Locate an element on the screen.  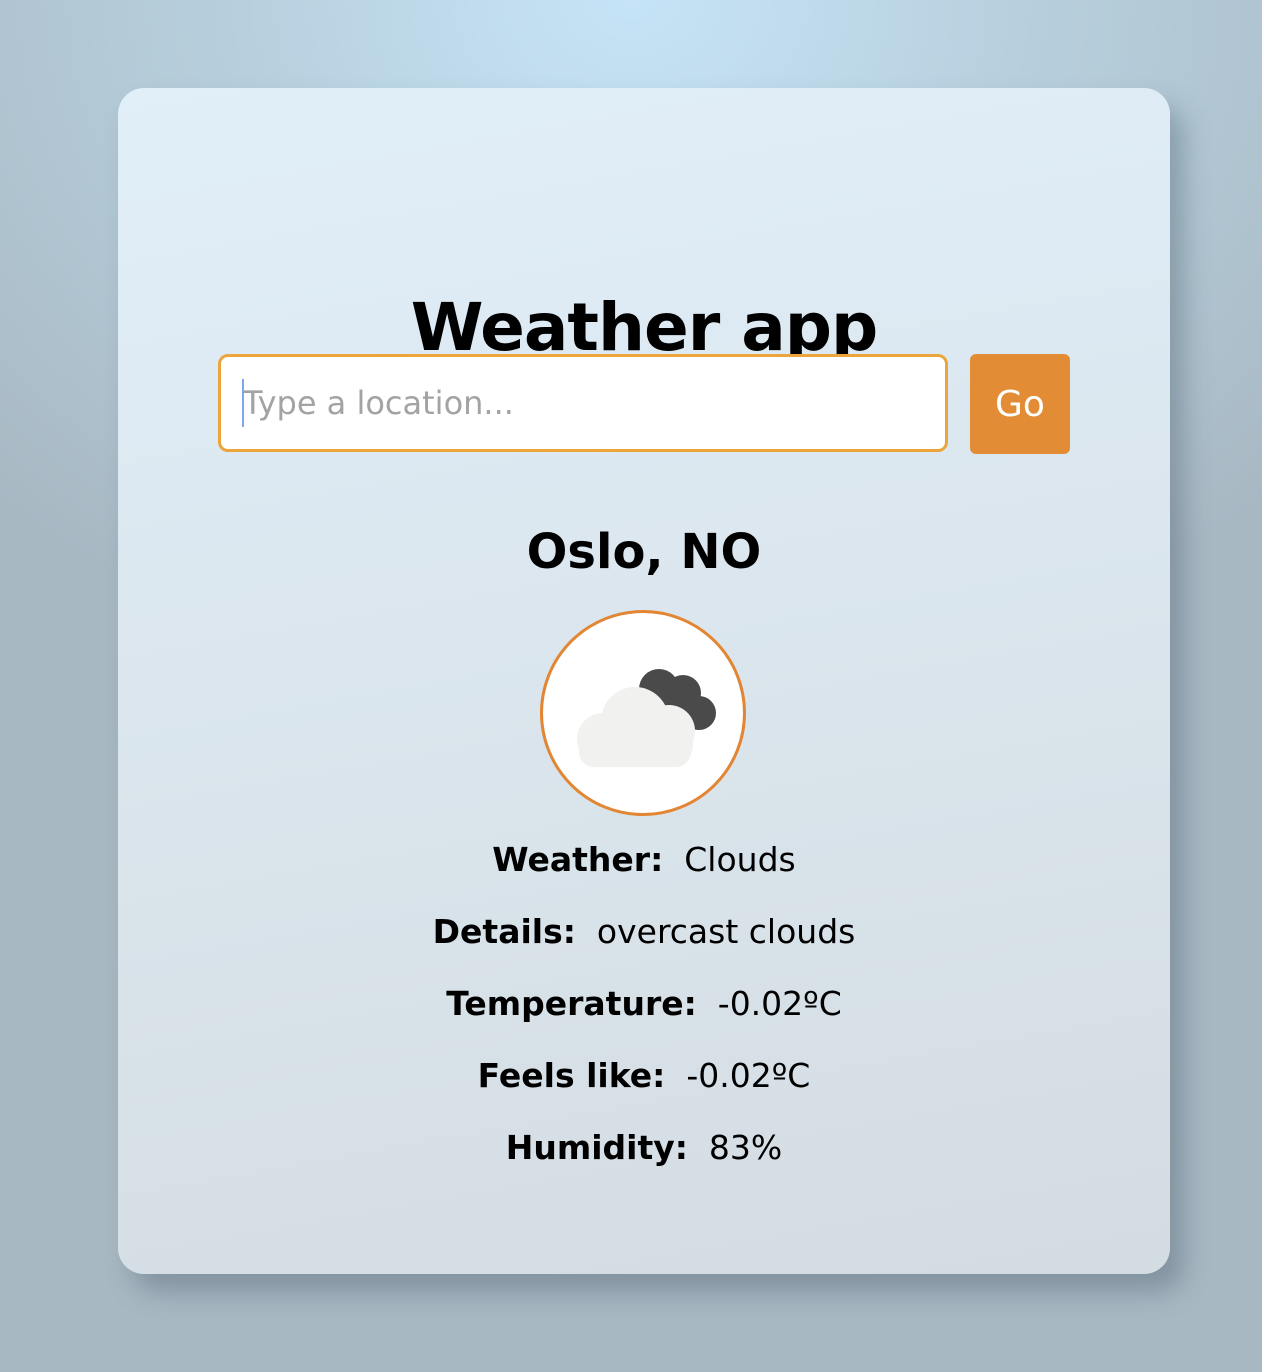
detail-row-temperature: Temperature: -0.02ºC is located at coordinates (644, 1012).